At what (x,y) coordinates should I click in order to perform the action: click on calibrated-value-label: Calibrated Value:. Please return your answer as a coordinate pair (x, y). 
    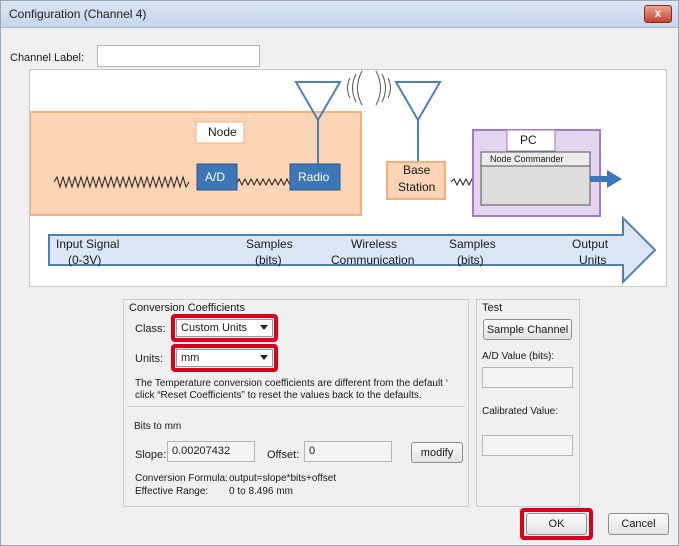
    Looking at the image, I should click on (520, 411).